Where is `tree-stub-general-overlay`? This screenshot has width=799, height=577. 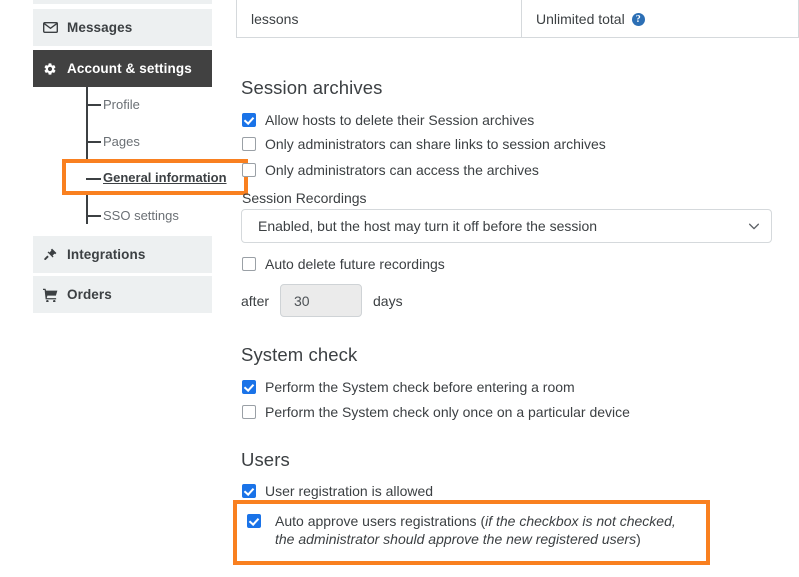 tree-stub-general-overlay is located at coordinates (93, 179).